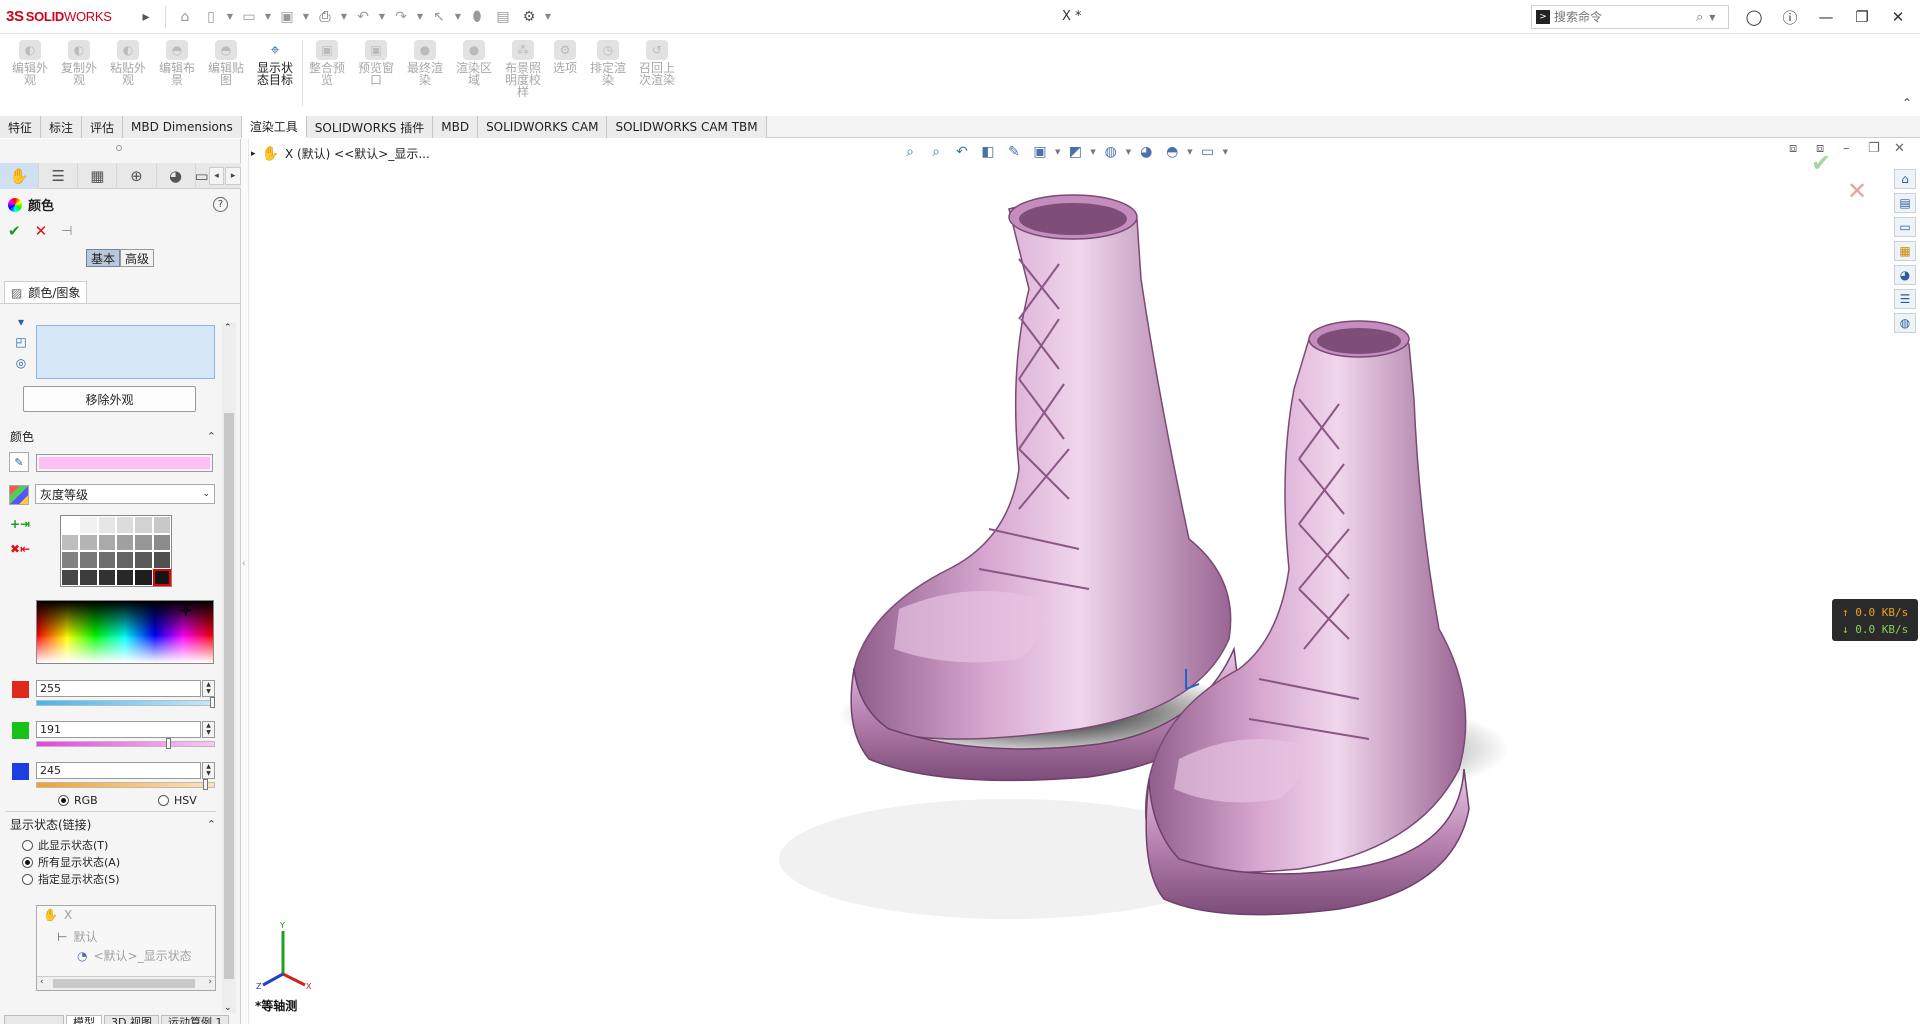 The height and width of the screenshot is (1024, 1920). I want to click on display-state-section-header: 显示状态(链接) ⌃, so click(113, 824).